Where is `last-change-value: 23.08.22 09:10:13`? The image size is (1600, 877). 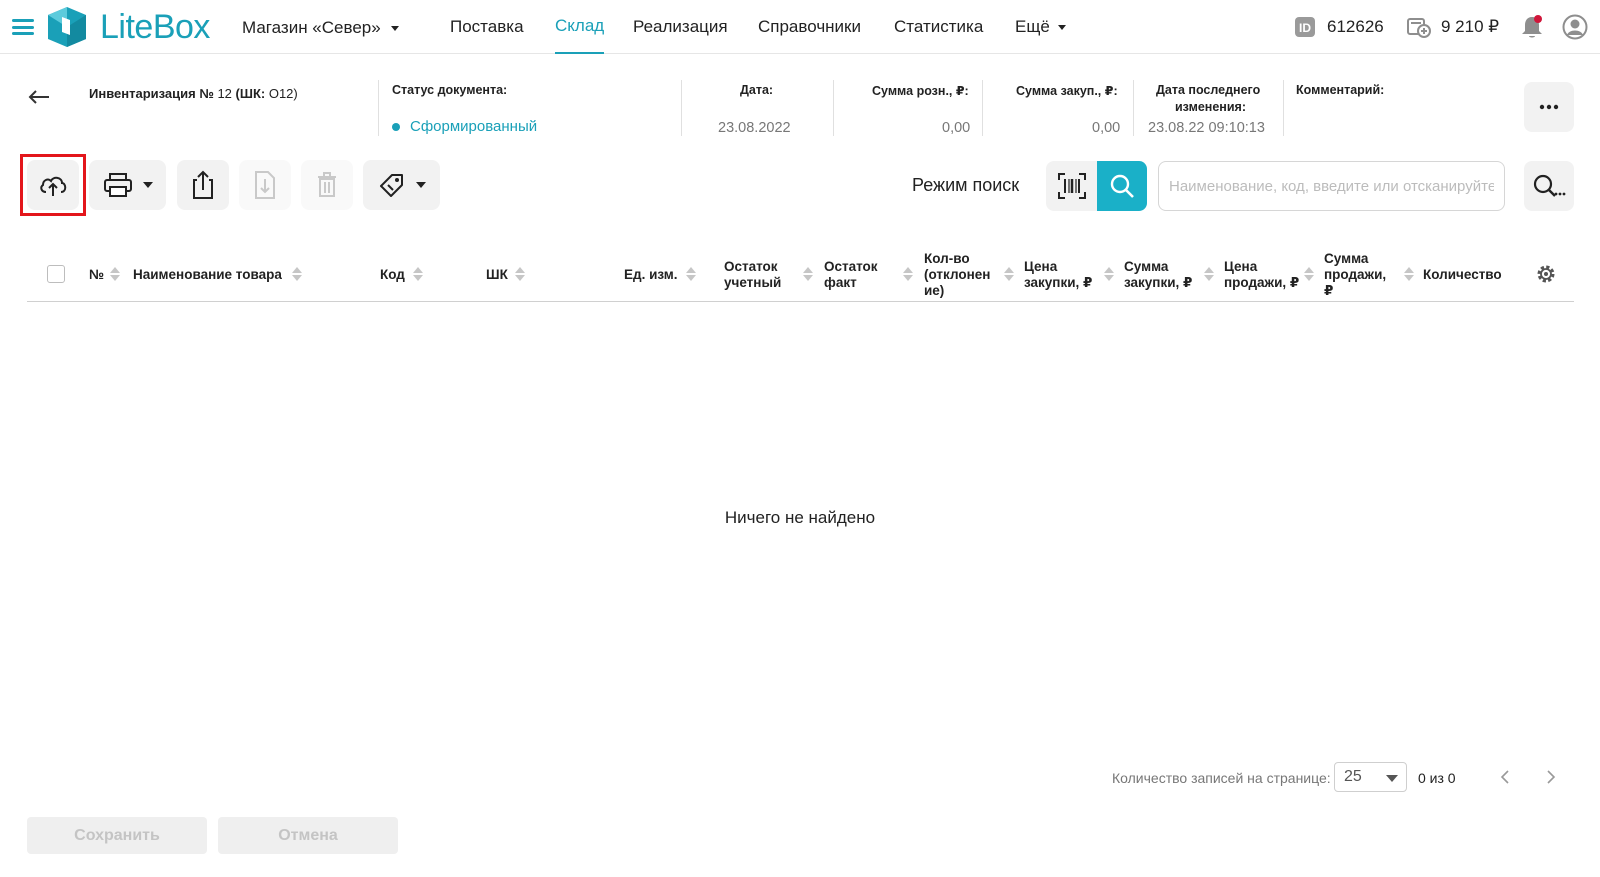
last-change-value: 23.08.22 09:10:13 is located at coordinates (1206, 128).